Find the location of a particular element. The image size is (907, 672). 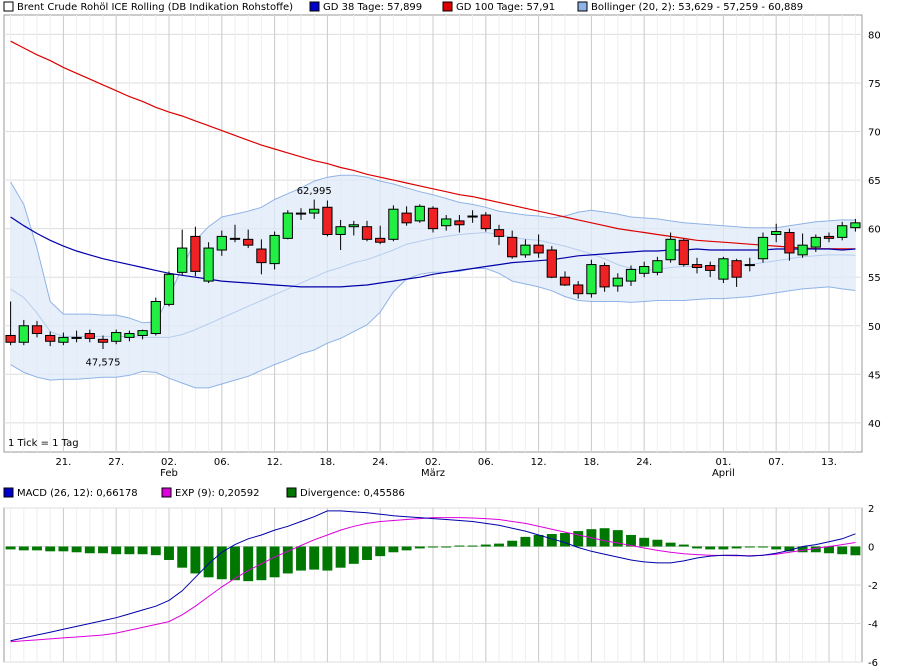

macd-ytick-label: -2 is located at coordinates (873, 586).